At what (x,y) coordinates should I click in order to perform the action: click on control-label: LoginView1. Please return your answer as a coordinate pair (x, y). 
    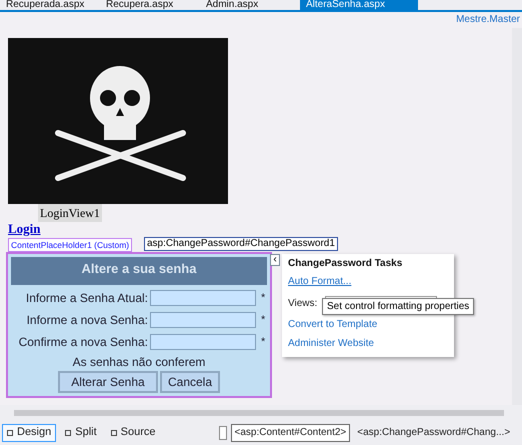
    Looking at the image, I should click on (70, 213).